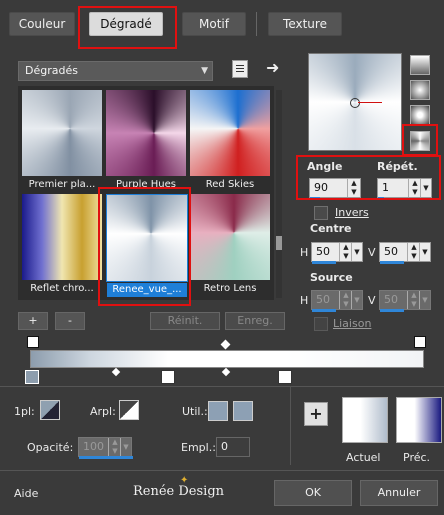 The image size is (444, 515). What do you see at coordinates (240, 69) in the screenshot?
I see `gradient-library-icon` at bounding box center [240, 69].